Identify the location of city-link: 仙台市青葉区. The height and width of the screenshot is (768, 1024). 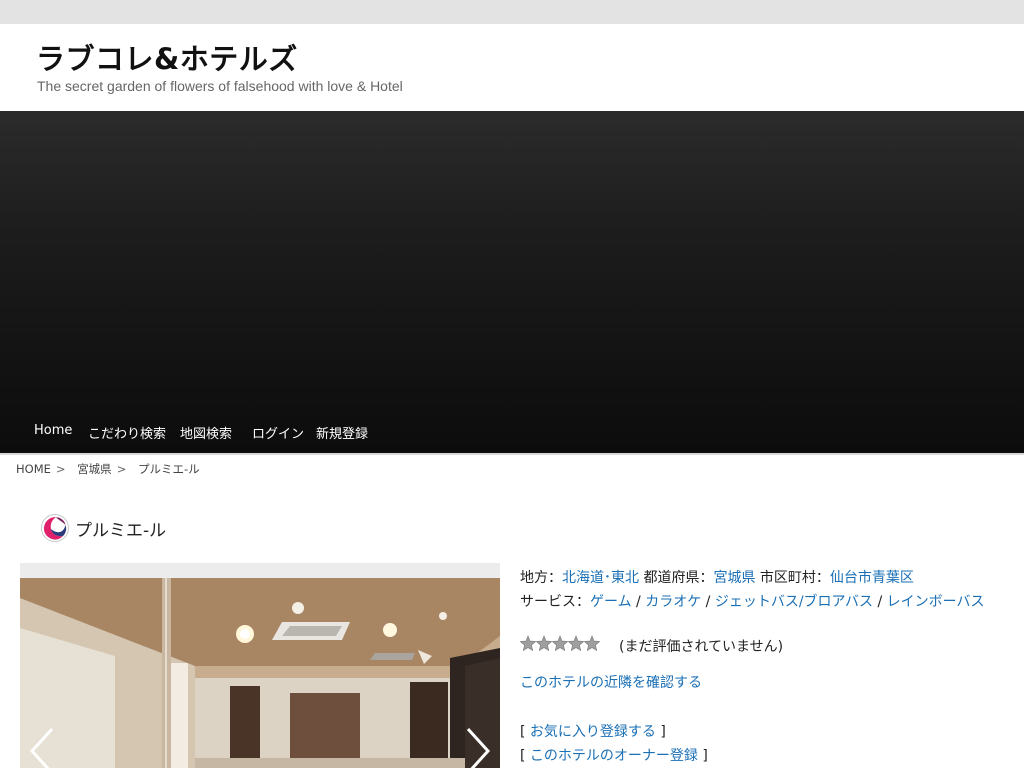
(872, 578).